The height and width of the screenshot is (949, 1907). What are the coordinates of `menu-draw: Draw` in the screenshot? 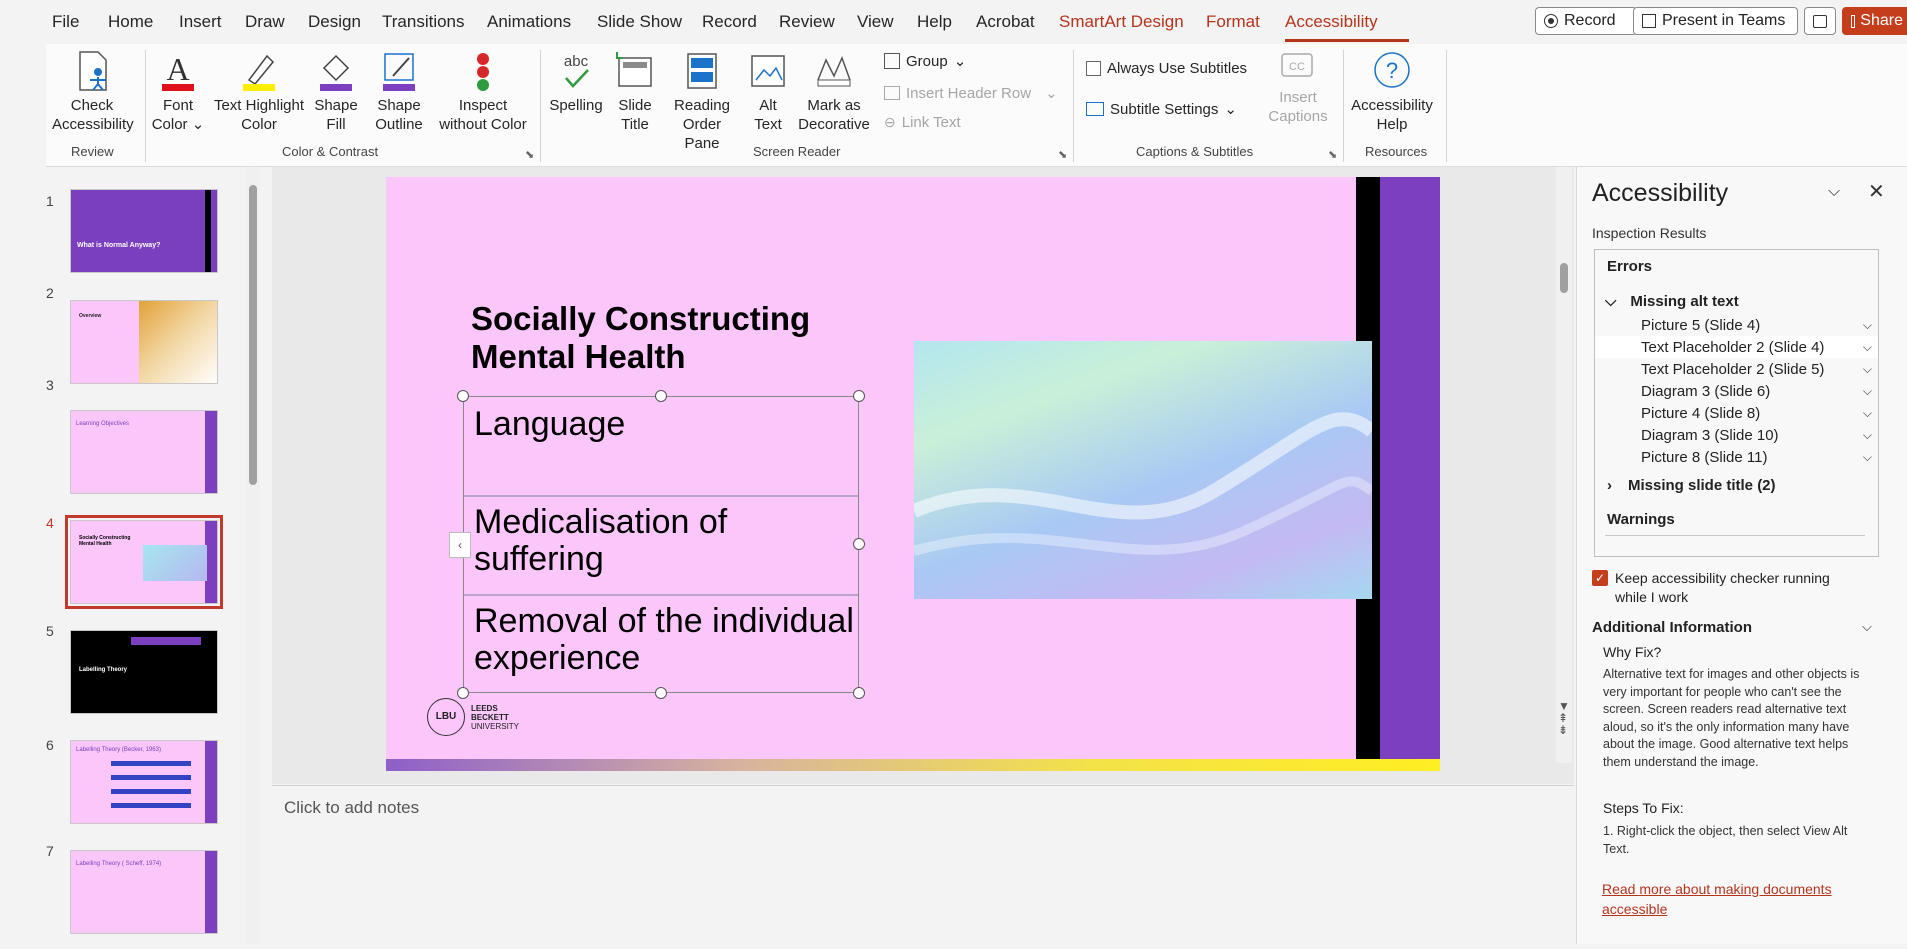 It's located at (265, 22).